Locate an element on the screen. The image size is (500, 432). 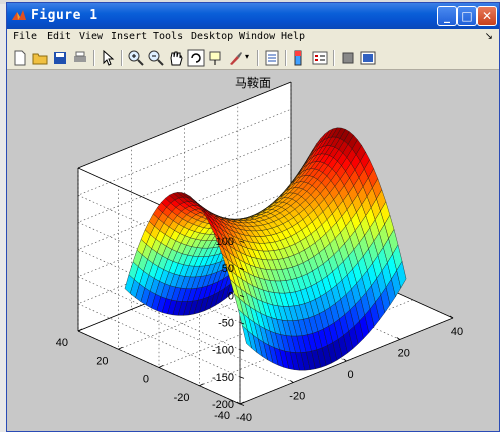
legend-icon is located at coordinates (320, 58).